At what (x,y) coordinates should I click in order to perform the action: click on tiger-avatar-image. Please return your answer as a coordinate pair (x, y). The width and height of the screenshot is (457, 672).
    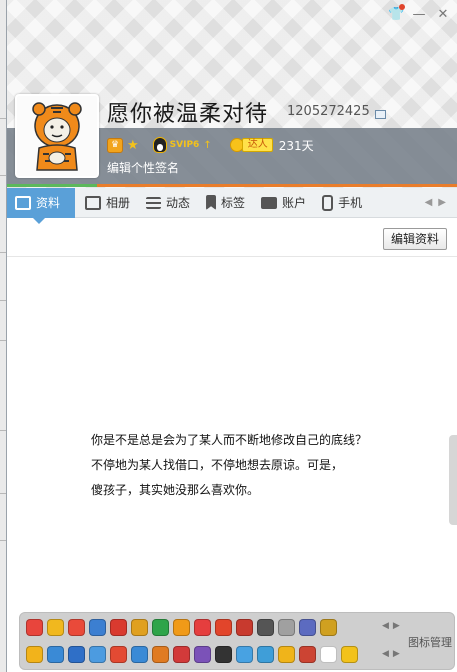
    Looking at the image, I should click on (57, 136).